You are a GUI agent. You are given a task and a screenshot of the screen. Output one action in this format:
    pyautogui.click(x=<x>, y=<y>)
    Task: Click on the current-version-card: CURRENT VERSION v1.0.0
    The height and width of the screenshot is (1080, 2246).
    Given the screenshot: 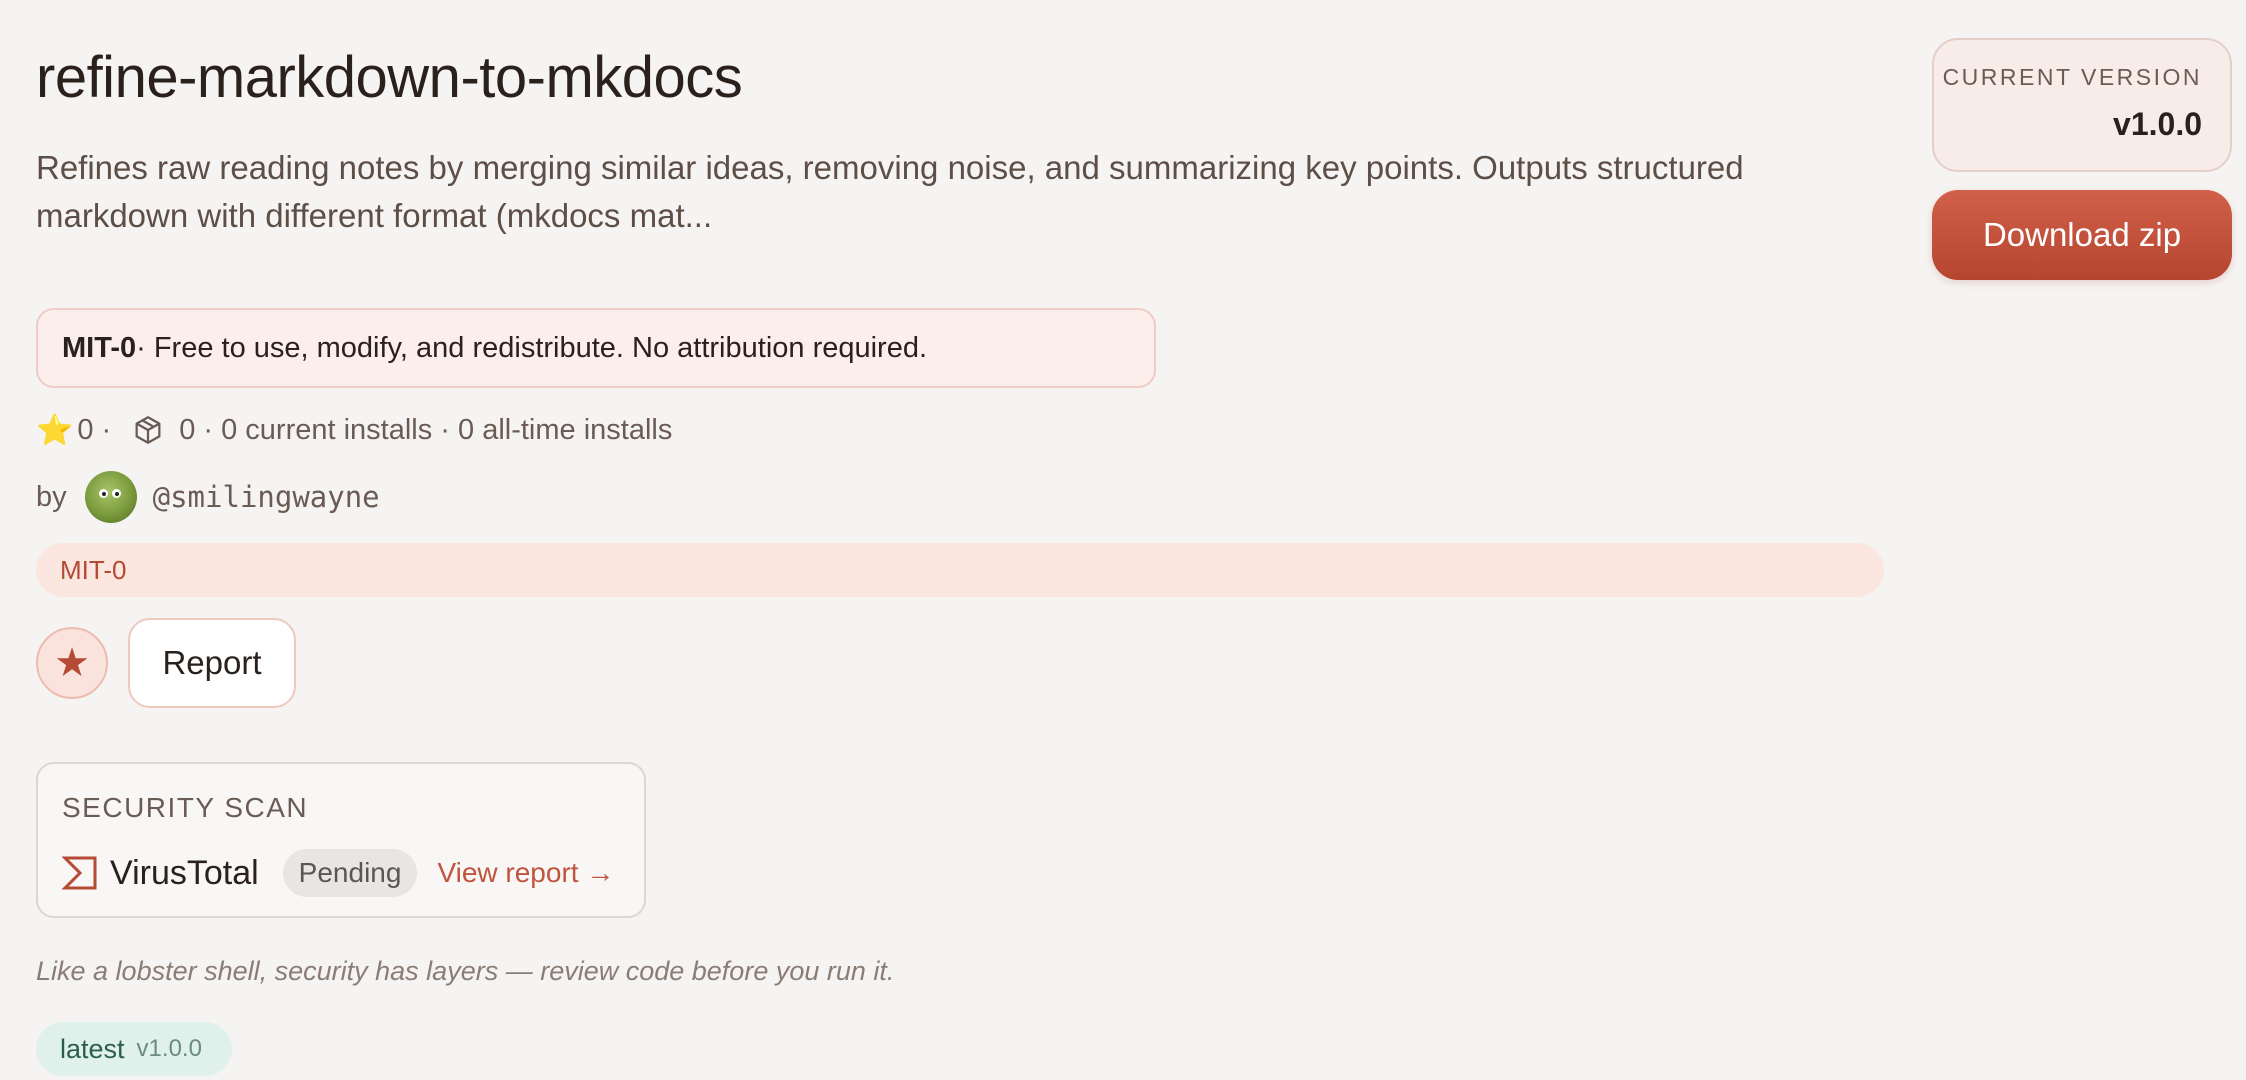 What is the action you would take?
    pyautogui.click(x=2082, y=105)
    